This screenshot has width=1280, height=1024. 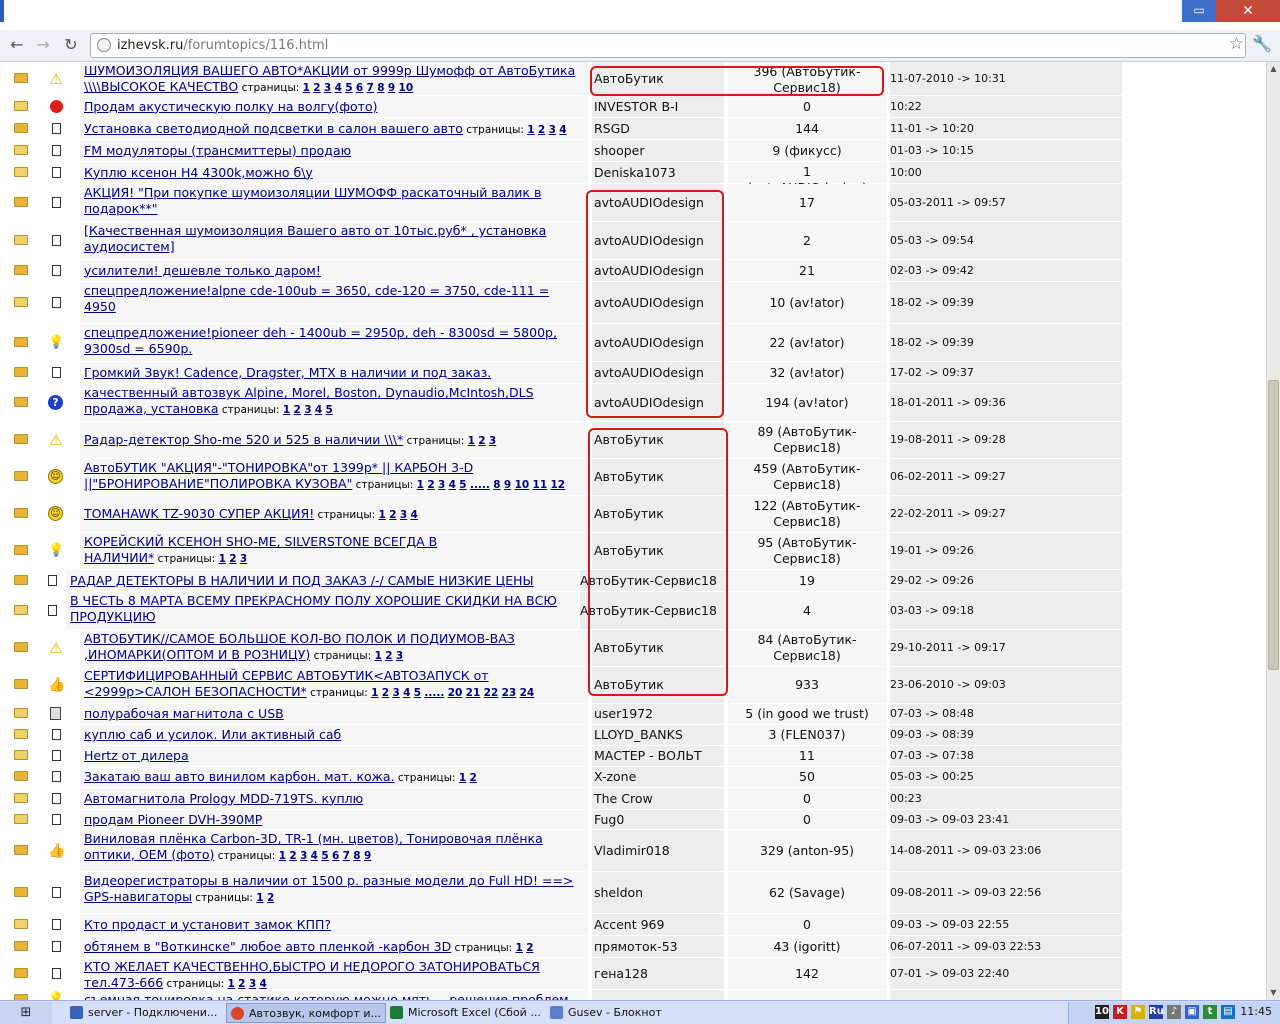 I want to click on vertical-scrollbar: ▲ ▼, so click(x=1273, y=531).